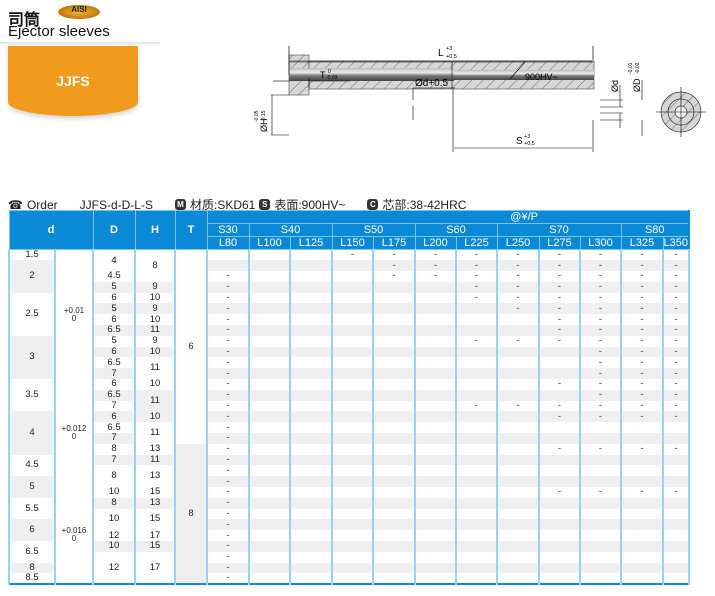 The width and height of the screenshot is (715, 596). I want to click on table-row: 4.5- - - - - - - - -, so click(349, 276).